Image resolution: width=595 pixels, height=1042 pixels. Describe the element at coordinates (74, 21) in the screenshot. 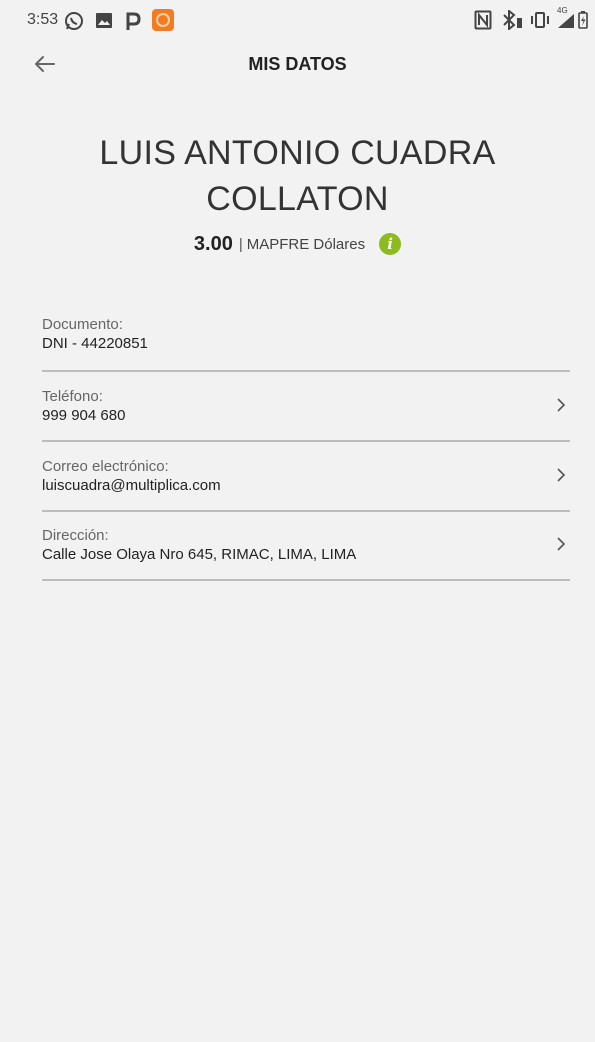

I see `whatsapp-icon` at that location.